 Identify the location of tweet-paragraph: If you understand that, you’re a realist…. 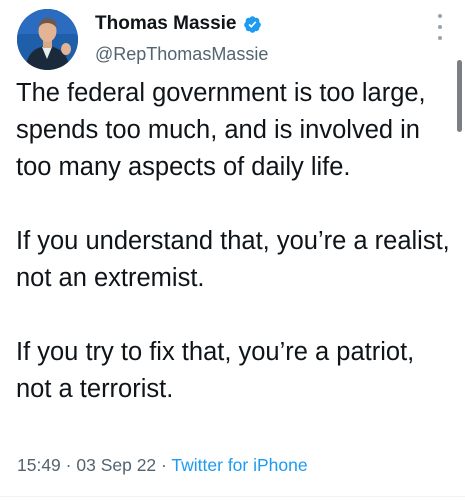
(233, 259).